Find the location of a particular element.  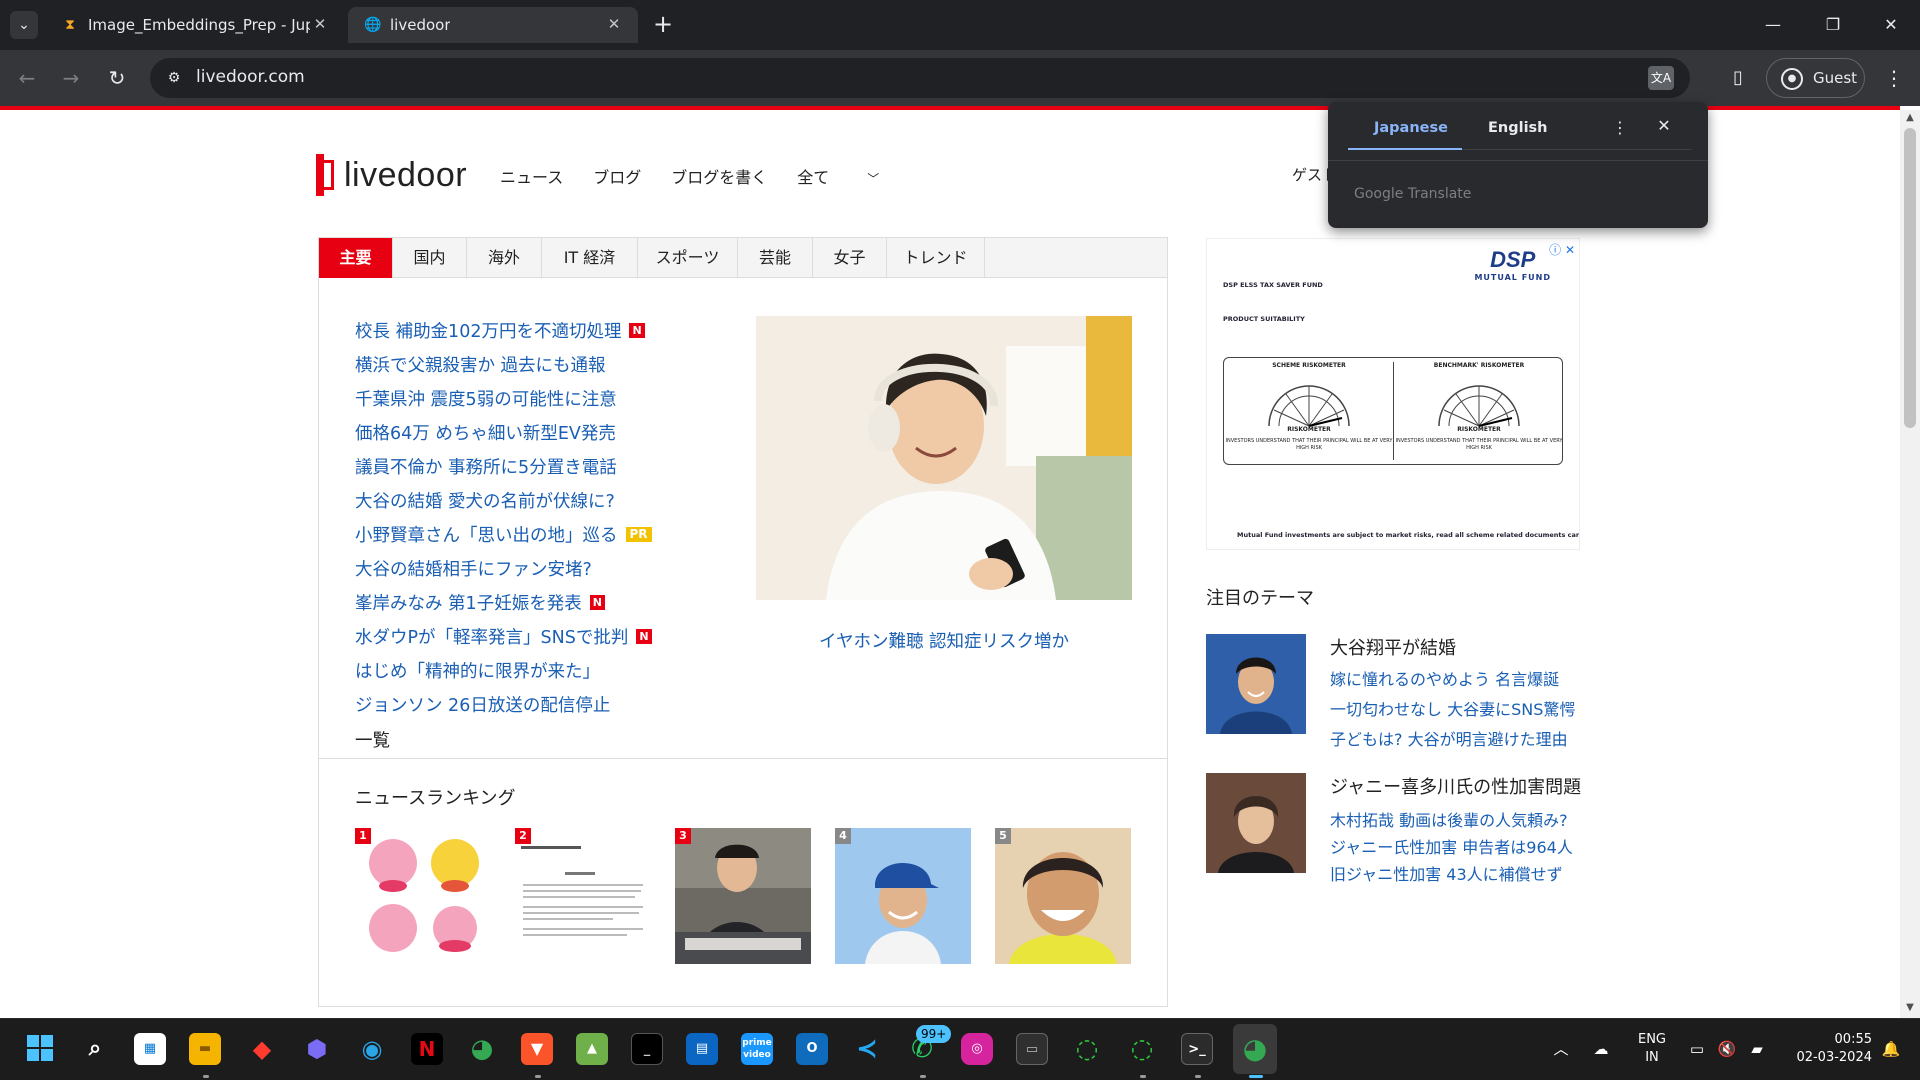

back-button: ← is located at coordinates (27, 78).